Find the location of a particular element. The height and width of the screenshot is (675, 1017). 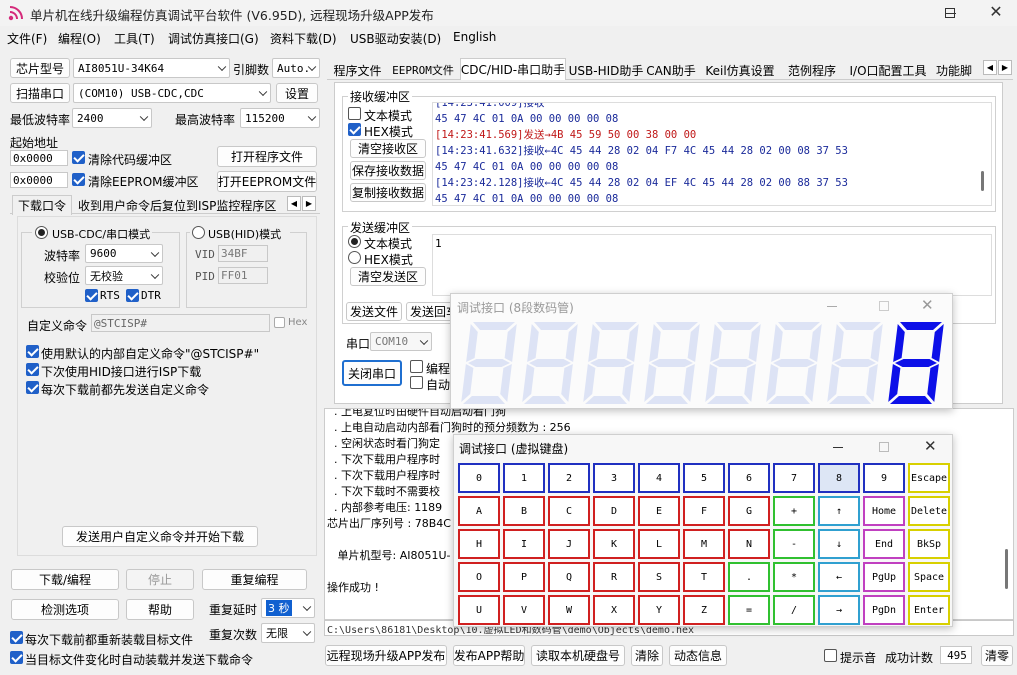

key-7: 7 is located at coordinates (794, 478).